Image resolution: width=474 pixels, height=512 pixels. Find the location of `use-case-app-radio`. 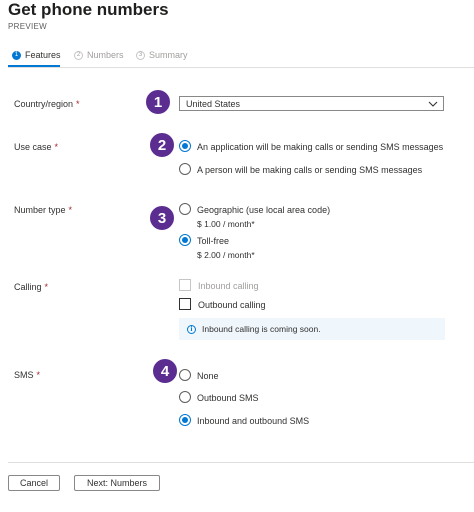

use-case-app-radio is located at coordinates (185, 146).